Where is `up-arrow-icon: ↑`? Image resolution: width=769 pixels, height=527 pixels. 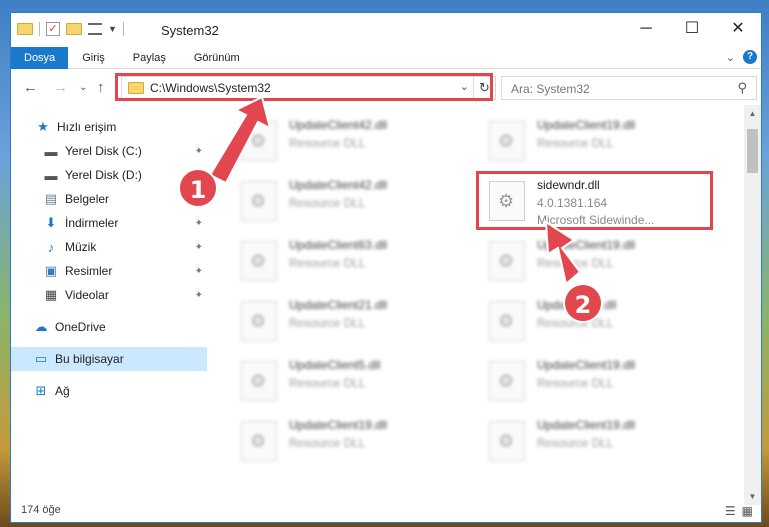 up-arrow-icon: ↑ is located at coordinates (101, 87).